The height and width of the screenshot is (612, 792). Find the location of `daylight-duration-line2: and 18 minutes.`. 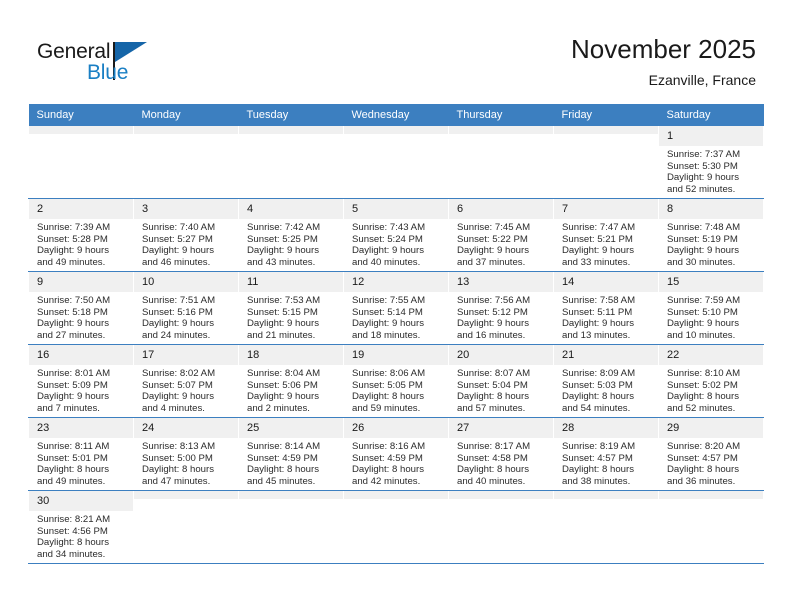

daylight-duration-line2: and 18 minutes. is located at coordinates (386, 335).